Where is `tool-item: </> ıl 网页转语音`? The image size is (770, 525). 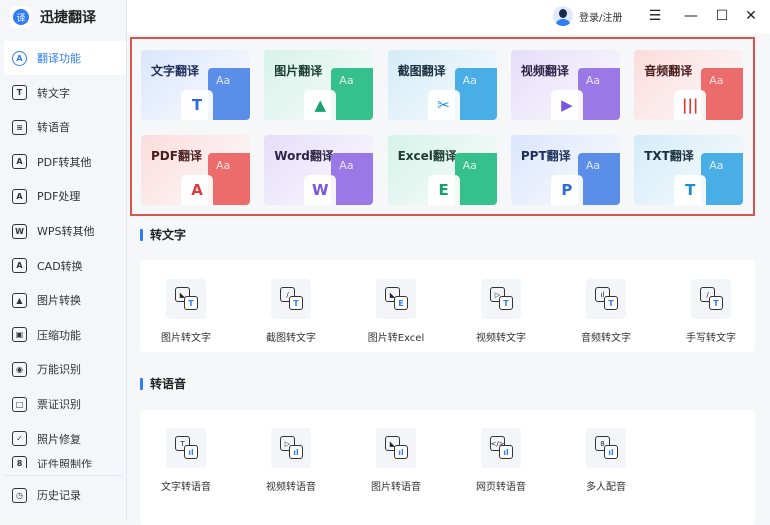 tool-item: </> ıl 网页转语音 is located at coordinates (501, 460).